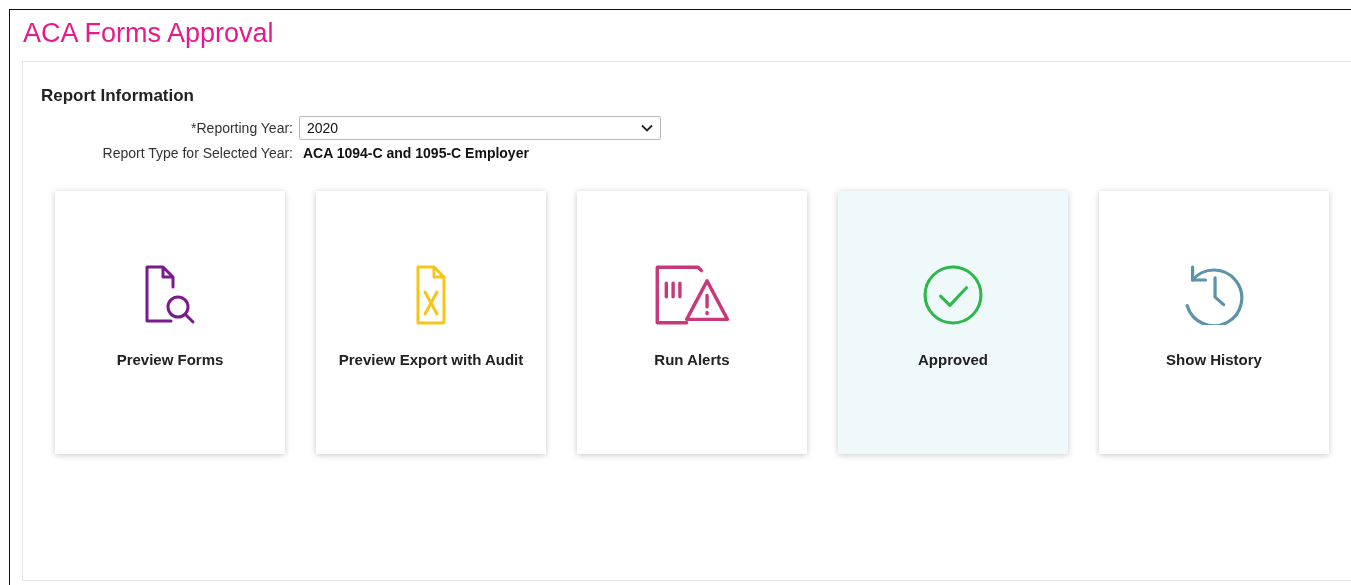  What do you see at coordinates (953, 359) in the screenshot?
I see `tile-label: Approved` at bounding box center [953, 359].